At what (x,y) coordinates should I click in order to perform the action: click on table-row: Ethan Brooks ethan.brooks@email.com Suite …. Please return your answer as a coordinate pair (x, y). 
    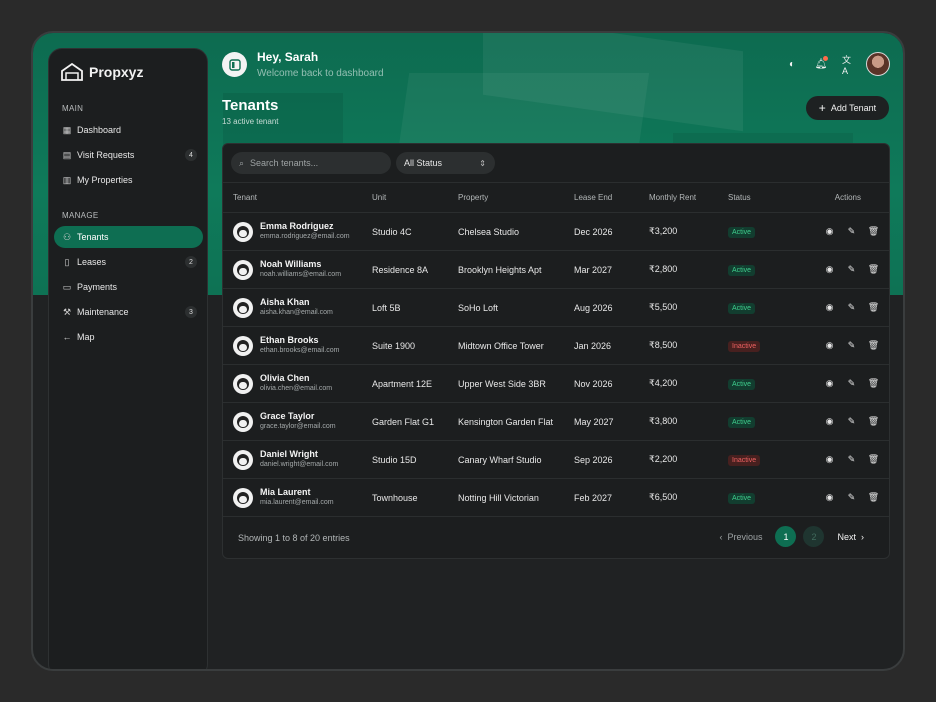
    Looking at the image, I should click on (556, 345).